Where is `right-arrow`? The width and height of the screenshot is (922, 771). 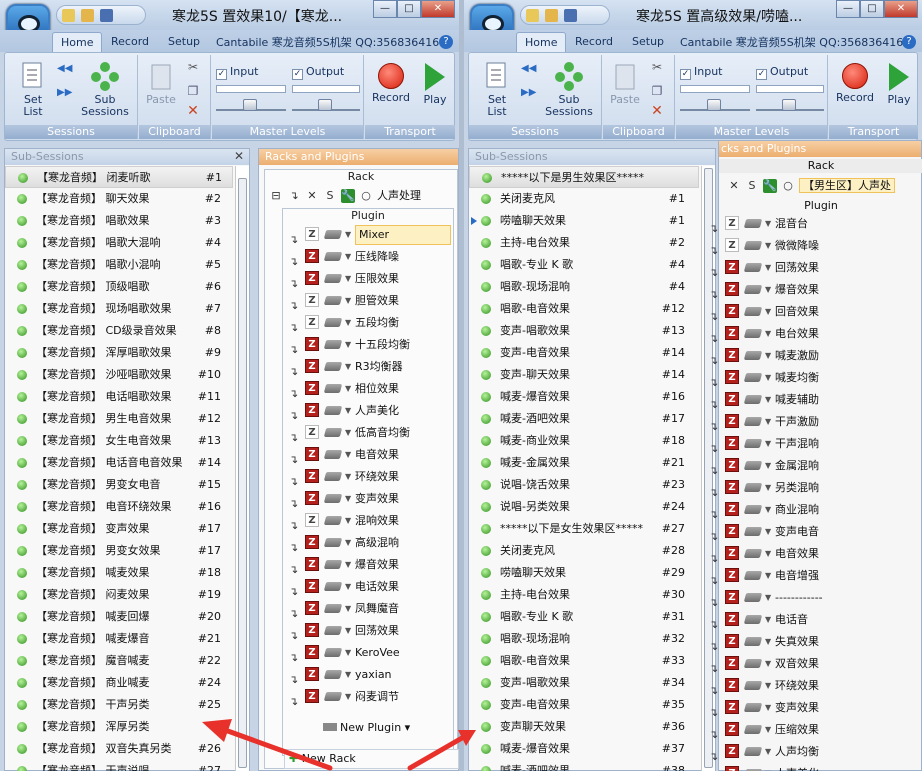 right-arrow is located at coordinates (441, 750).